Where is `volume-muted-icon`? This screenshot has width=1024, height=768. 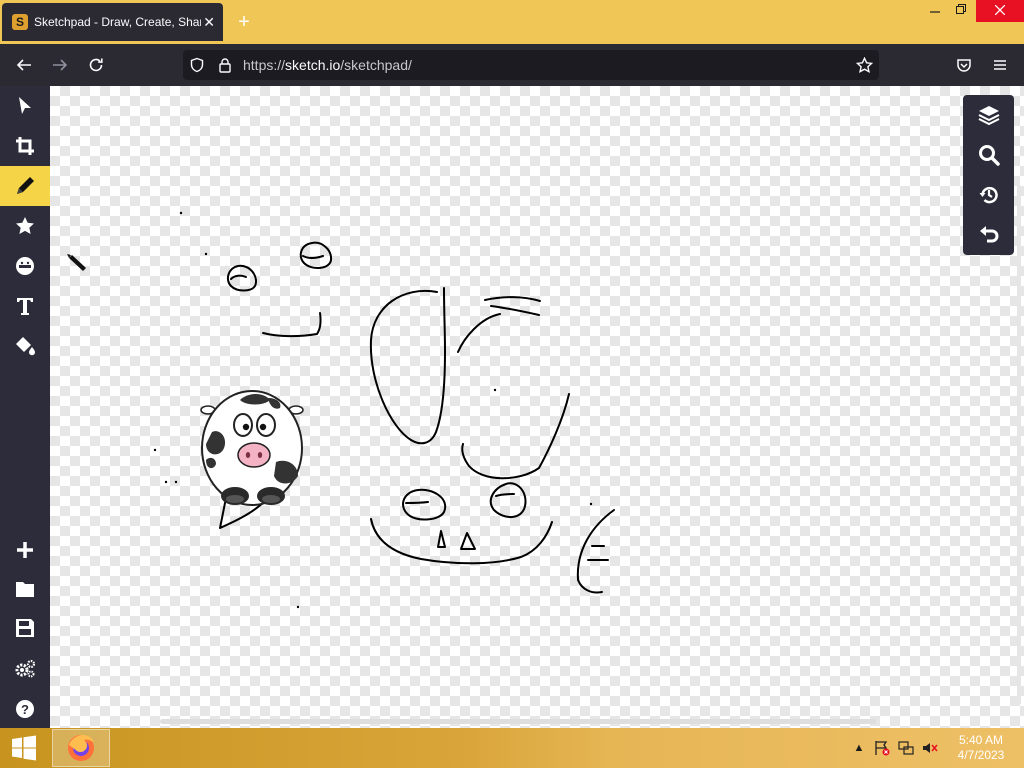
volume-muted-icon is located at coordinates (930, 748).